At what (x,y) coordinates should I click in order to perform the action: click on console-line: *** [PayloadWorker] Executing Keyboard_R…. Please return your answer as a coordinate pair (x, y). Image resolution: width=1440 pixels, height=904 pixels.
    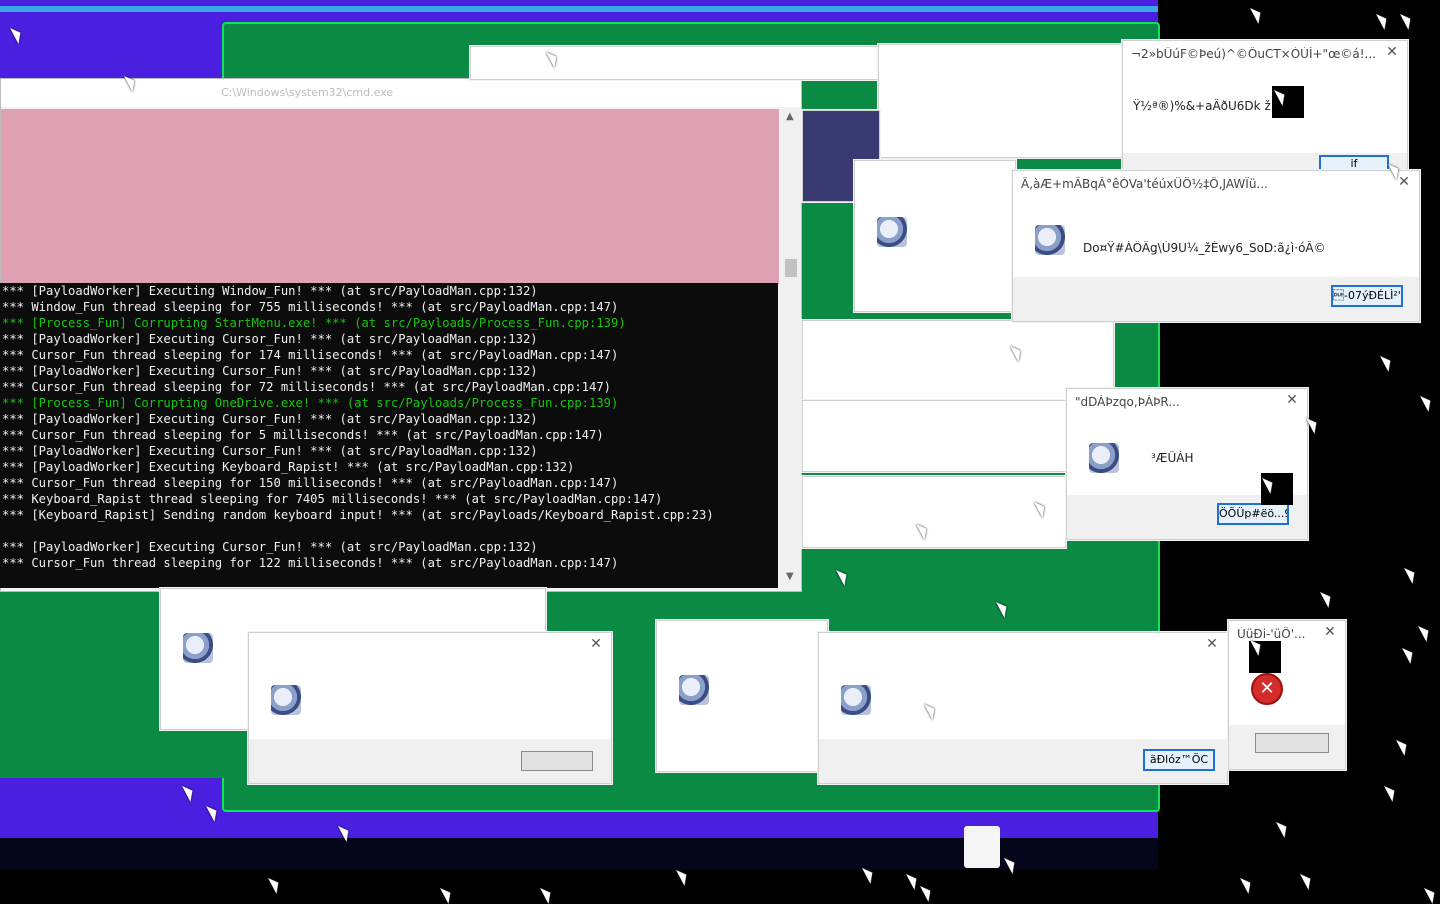
    Looking at the image, I should click on (288, 467).